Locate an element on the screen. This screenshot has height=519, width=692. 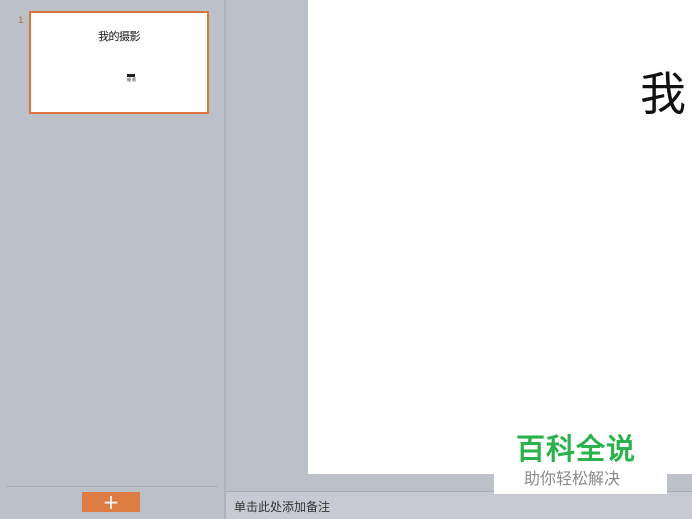
watermark-sub-text: 助你轻松解决 is located at coordinates (572, 478).